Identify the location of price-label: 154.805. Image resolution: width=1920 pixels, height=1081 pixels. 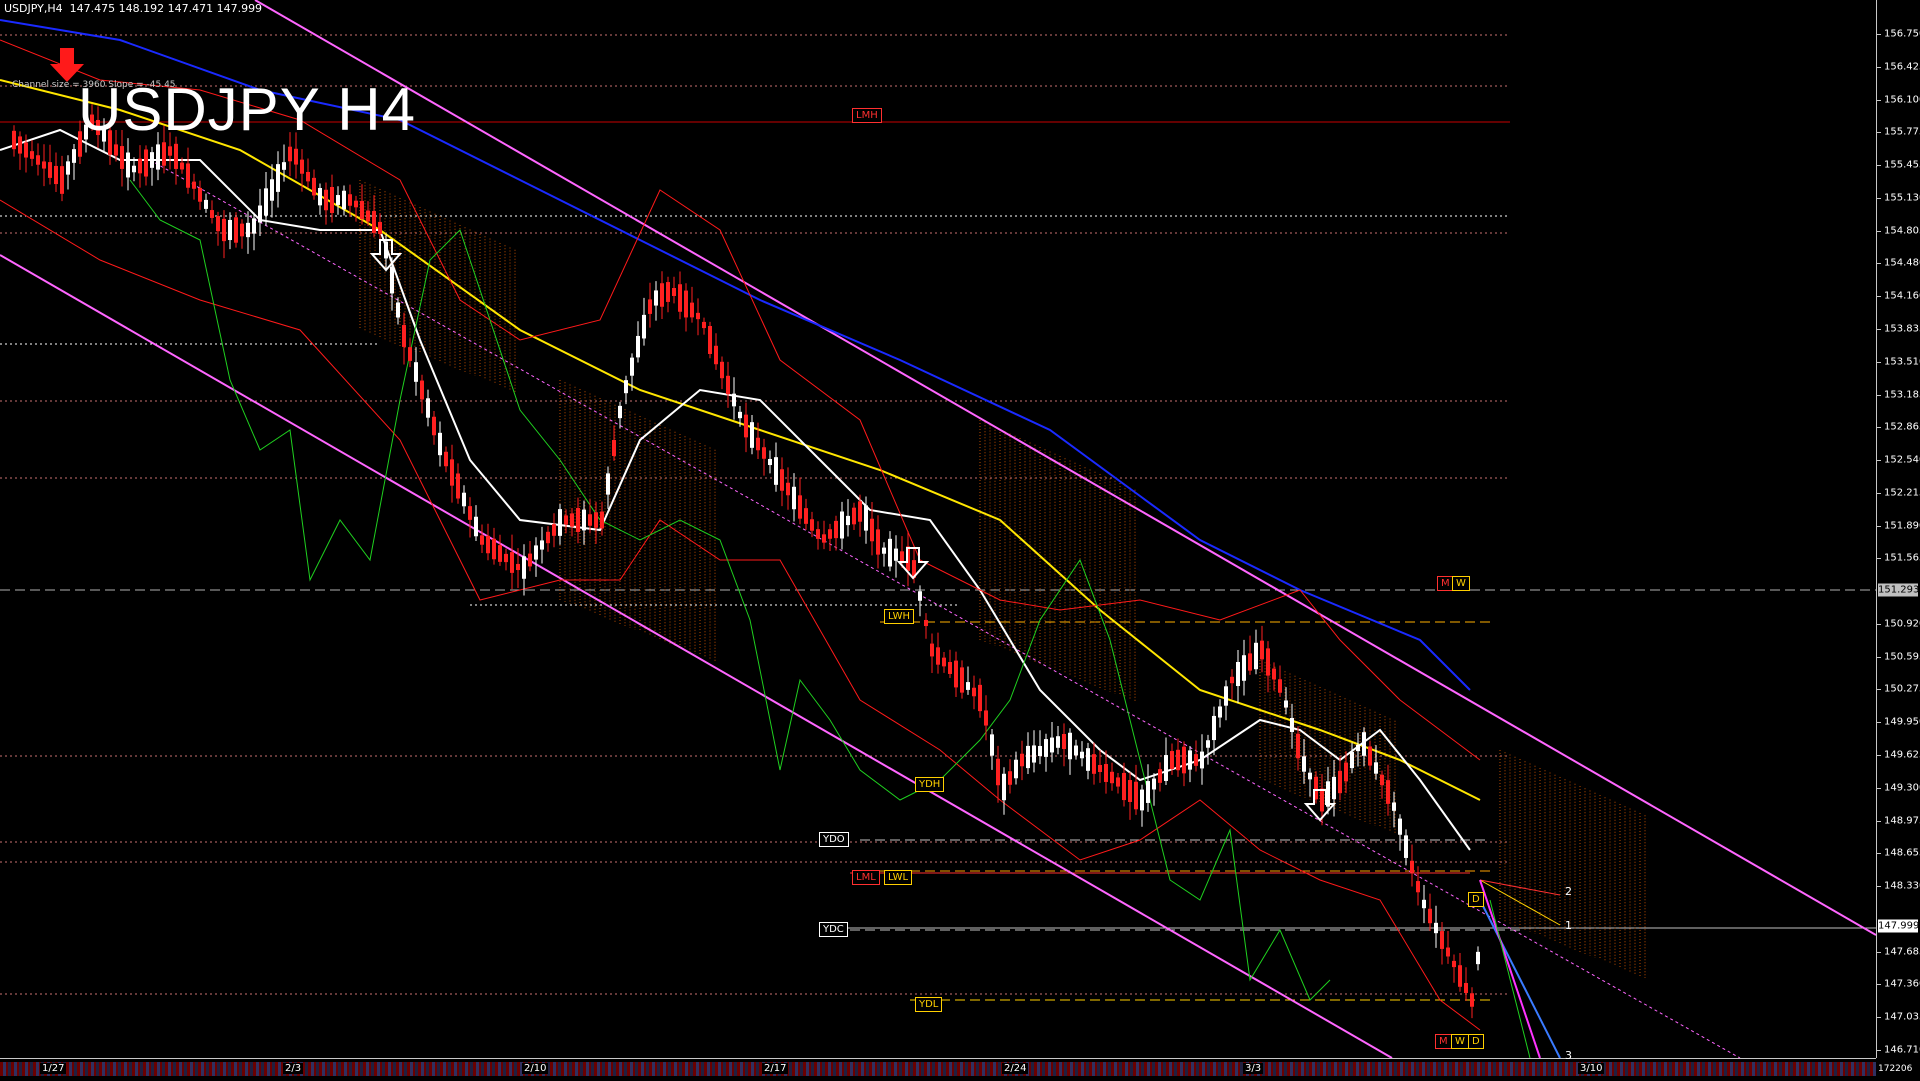
(1902, 231).